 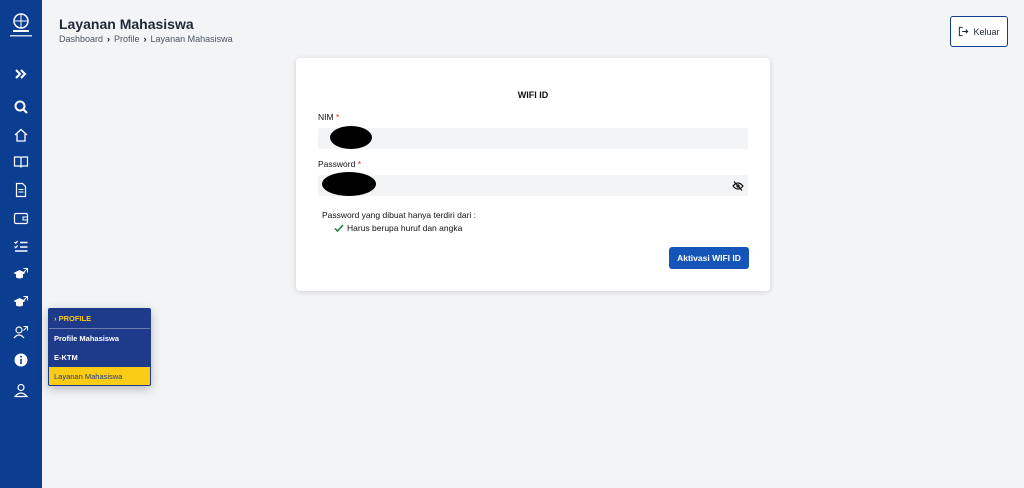 I want to click on submenu-item-profile-mahasiswa: Profile Mahasiswa, so click(x=99, y=338).